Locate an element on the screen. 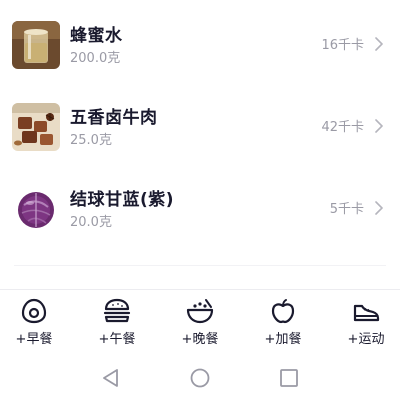  braised-beef-thumbnail is located at coordinates (36, 127).